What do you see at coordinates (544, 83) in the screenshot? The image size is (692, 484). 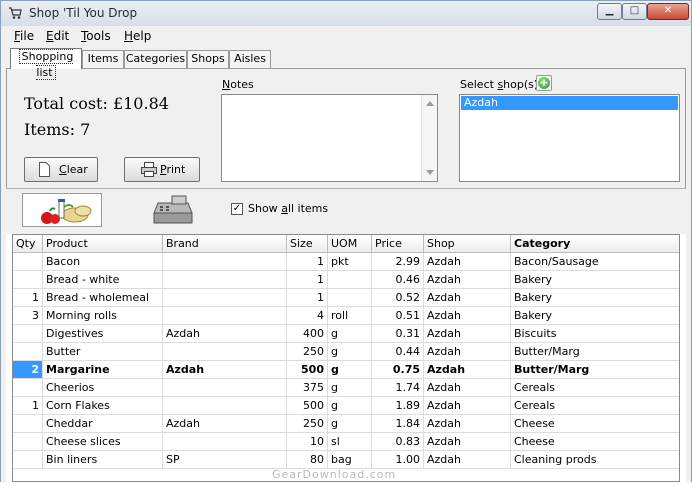 I see `add-shop-button: +` at bounding box center [544, 83].